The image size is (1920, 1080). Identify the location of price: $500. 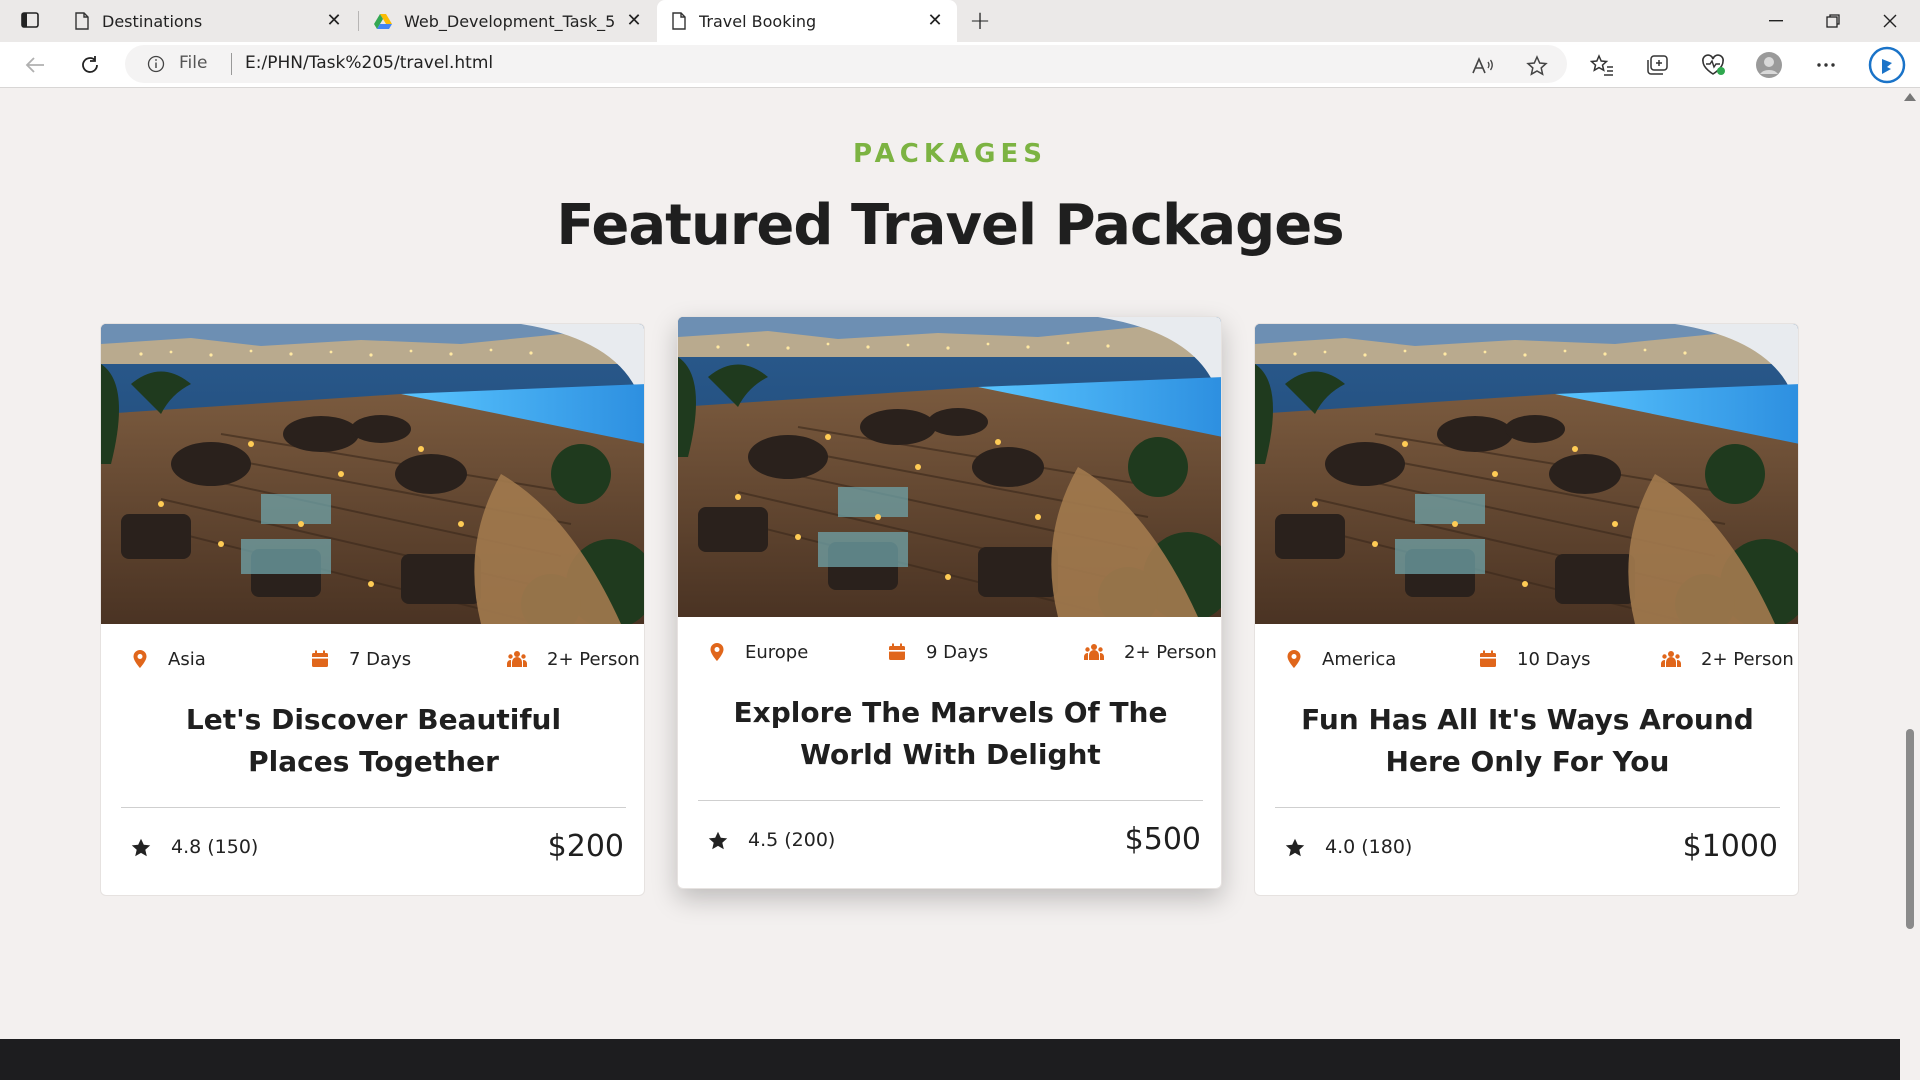
(1162, 839).